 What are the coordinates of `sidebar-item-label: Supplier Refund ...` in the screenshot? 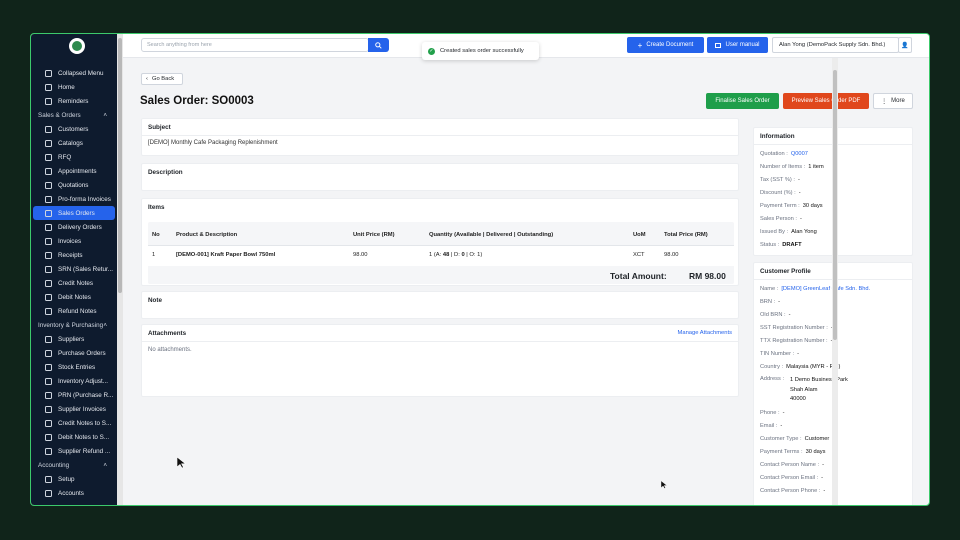 It's located at (84, 451).